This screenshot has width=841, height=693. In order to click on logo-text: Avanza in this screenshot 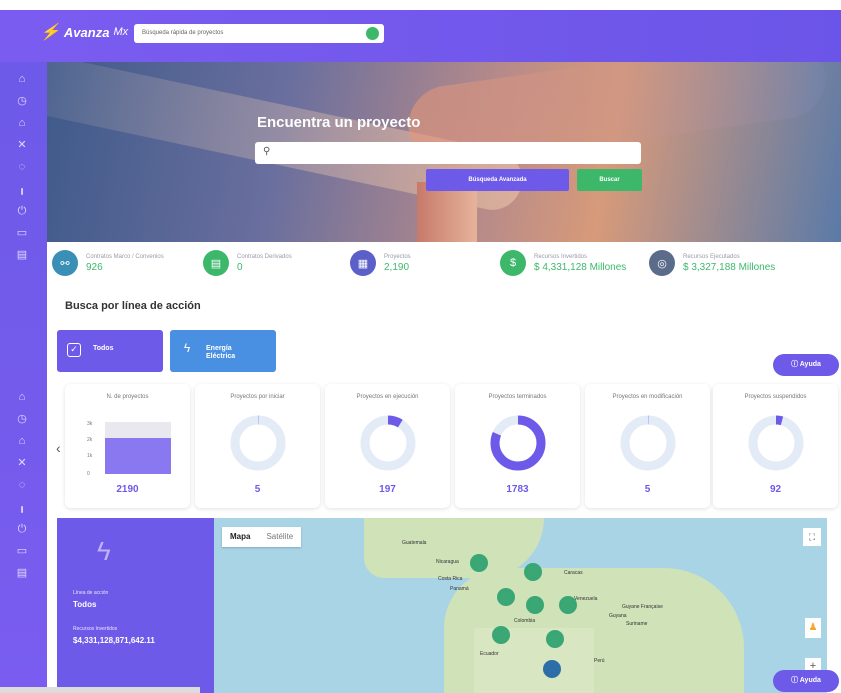, I will do `click(86, 32)`.